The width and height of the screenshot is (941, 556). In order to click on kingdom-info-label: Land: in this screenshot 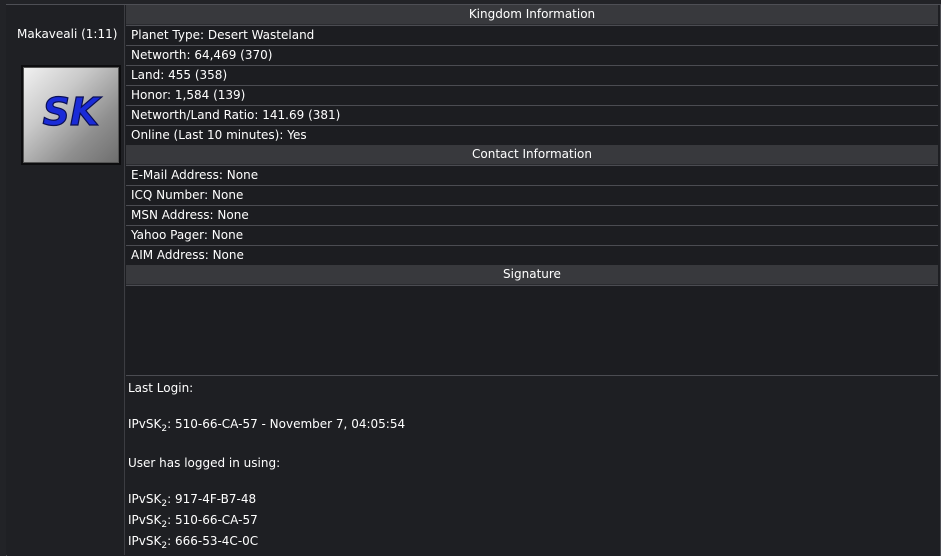, I will do `click(148, 75)`.